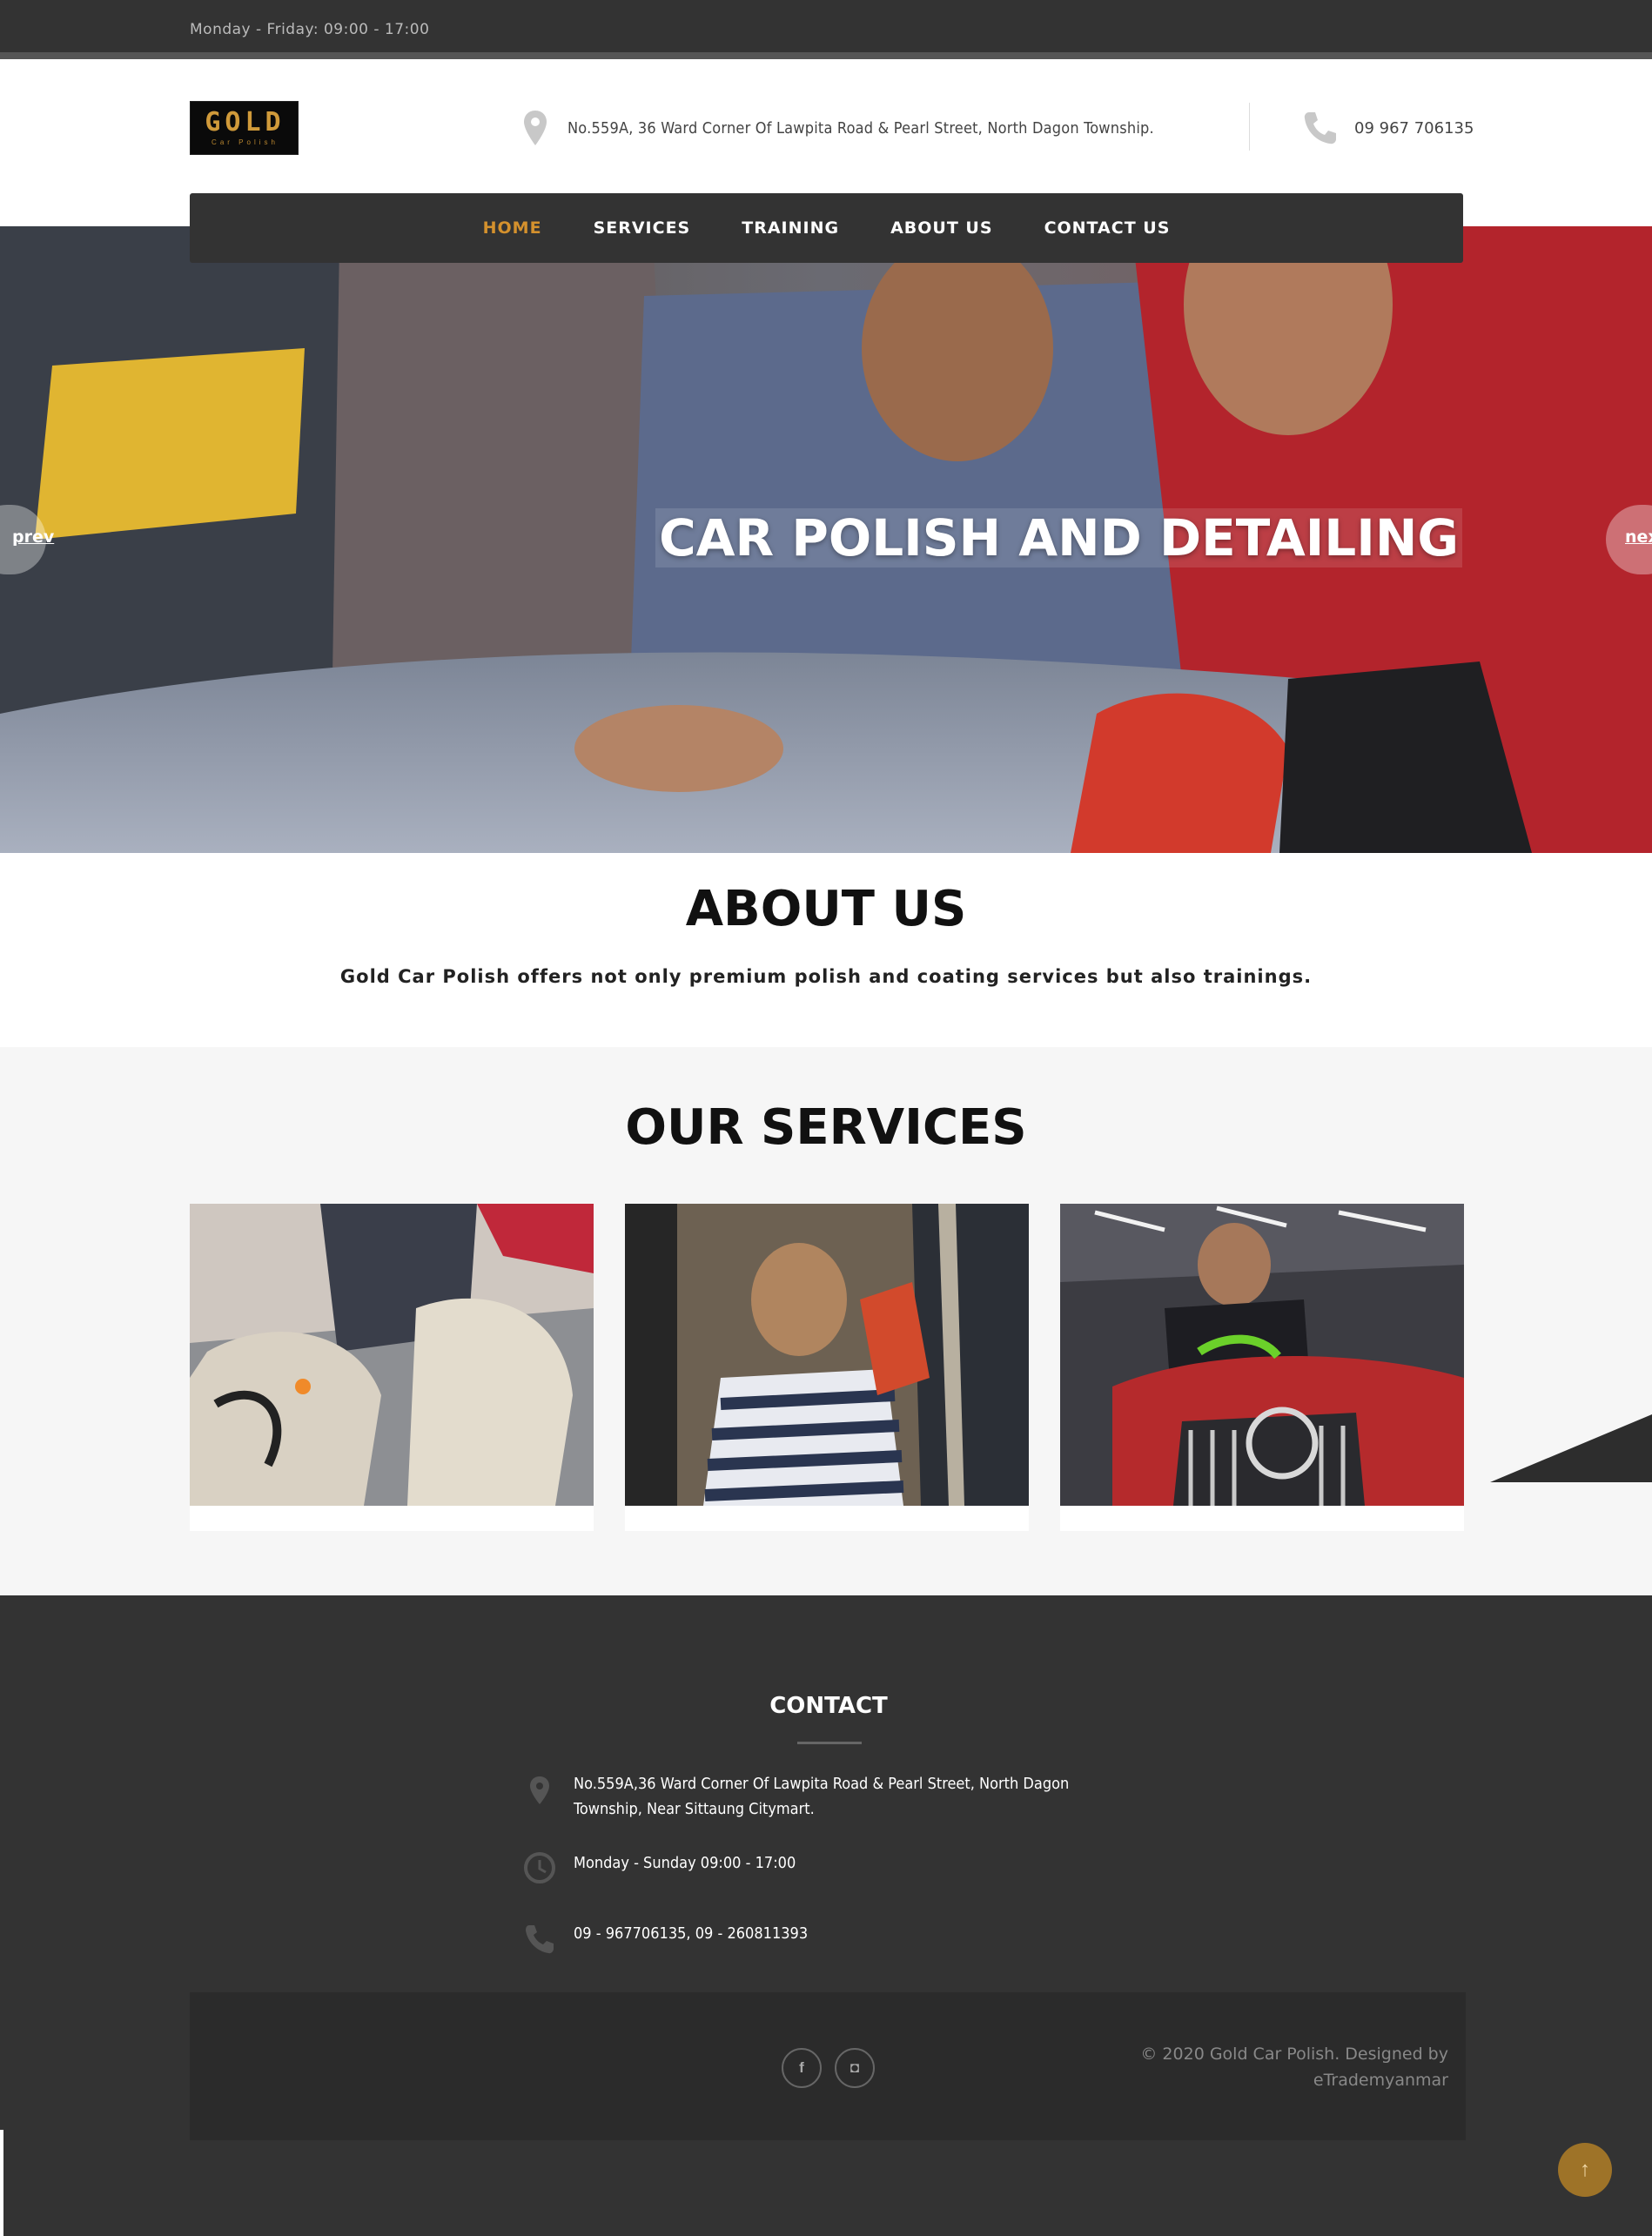 This screenshot has width=1652, height=2236. What do you see at coordinates (1639, 537) in the screenshot?
I see `slider-next-label: next` at bounding box center [1639, 537].